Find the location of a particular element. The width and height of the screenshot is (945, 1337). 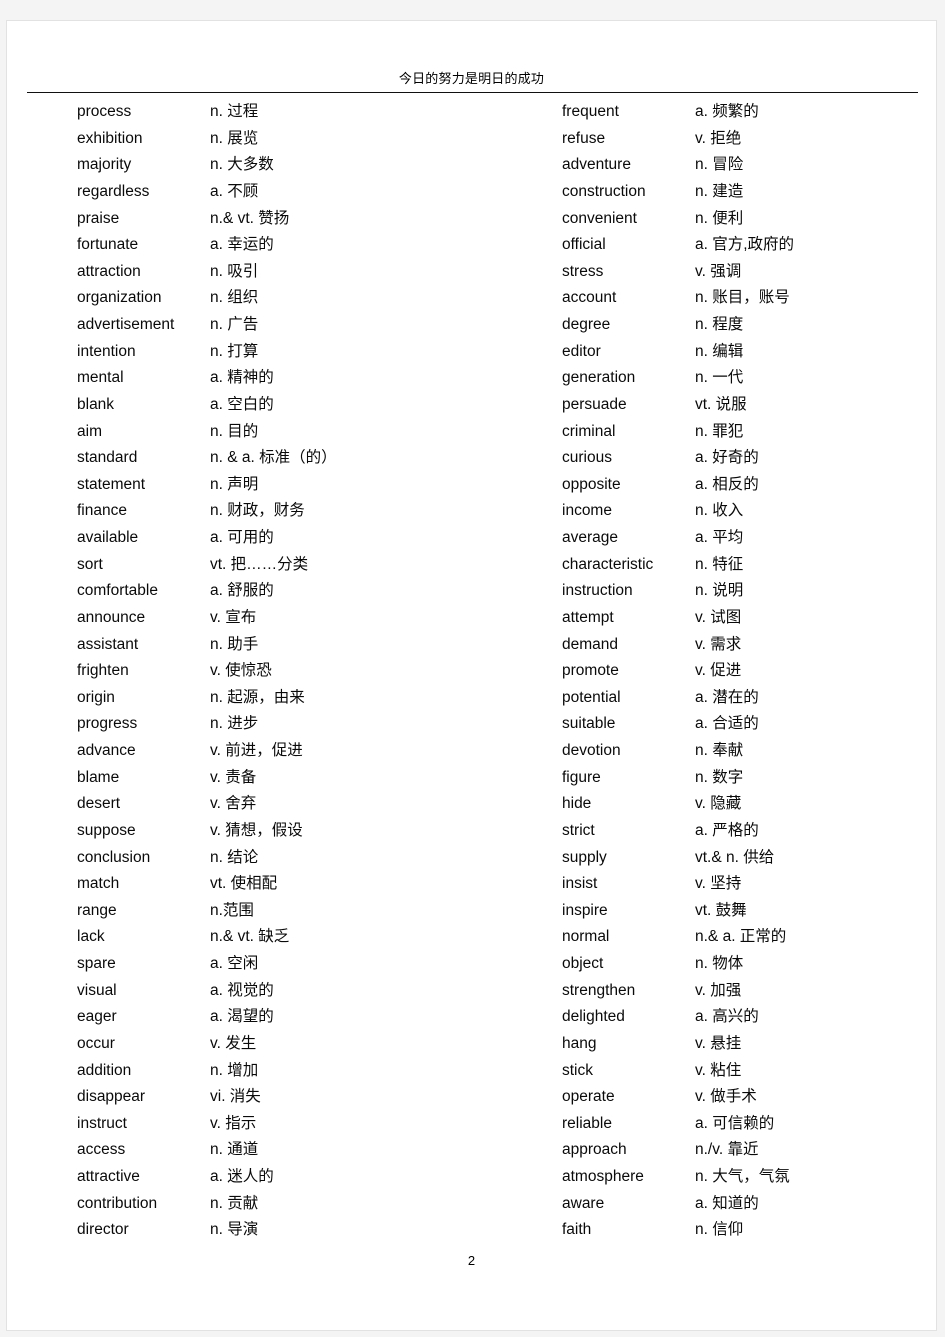

entry-word: progress is located at coordinates (107, 724).